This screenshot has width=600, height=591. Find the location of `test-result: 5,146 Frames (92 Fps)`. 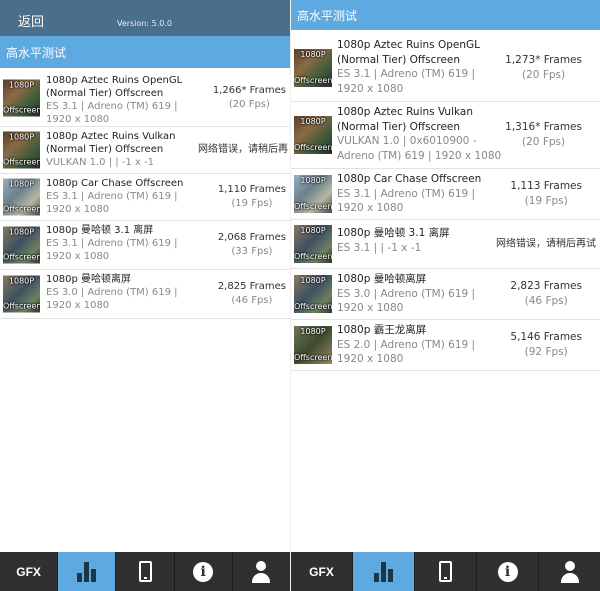

test-result: 5,146 Frames (92 Fps) is located at coordinates (546, 345).